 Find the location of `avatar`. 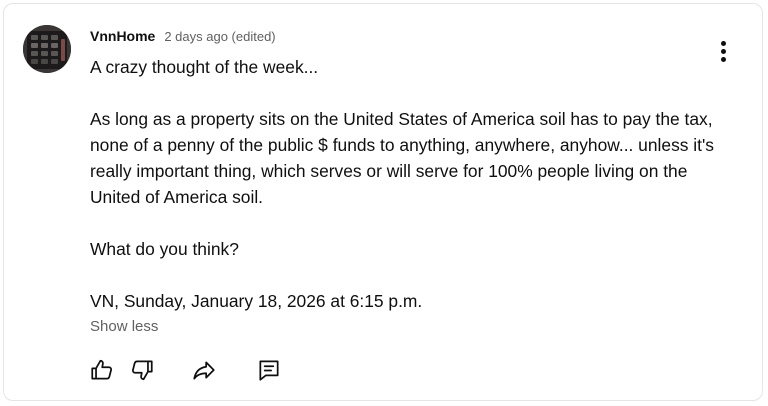

avatar is located at coordinates (47, 49).